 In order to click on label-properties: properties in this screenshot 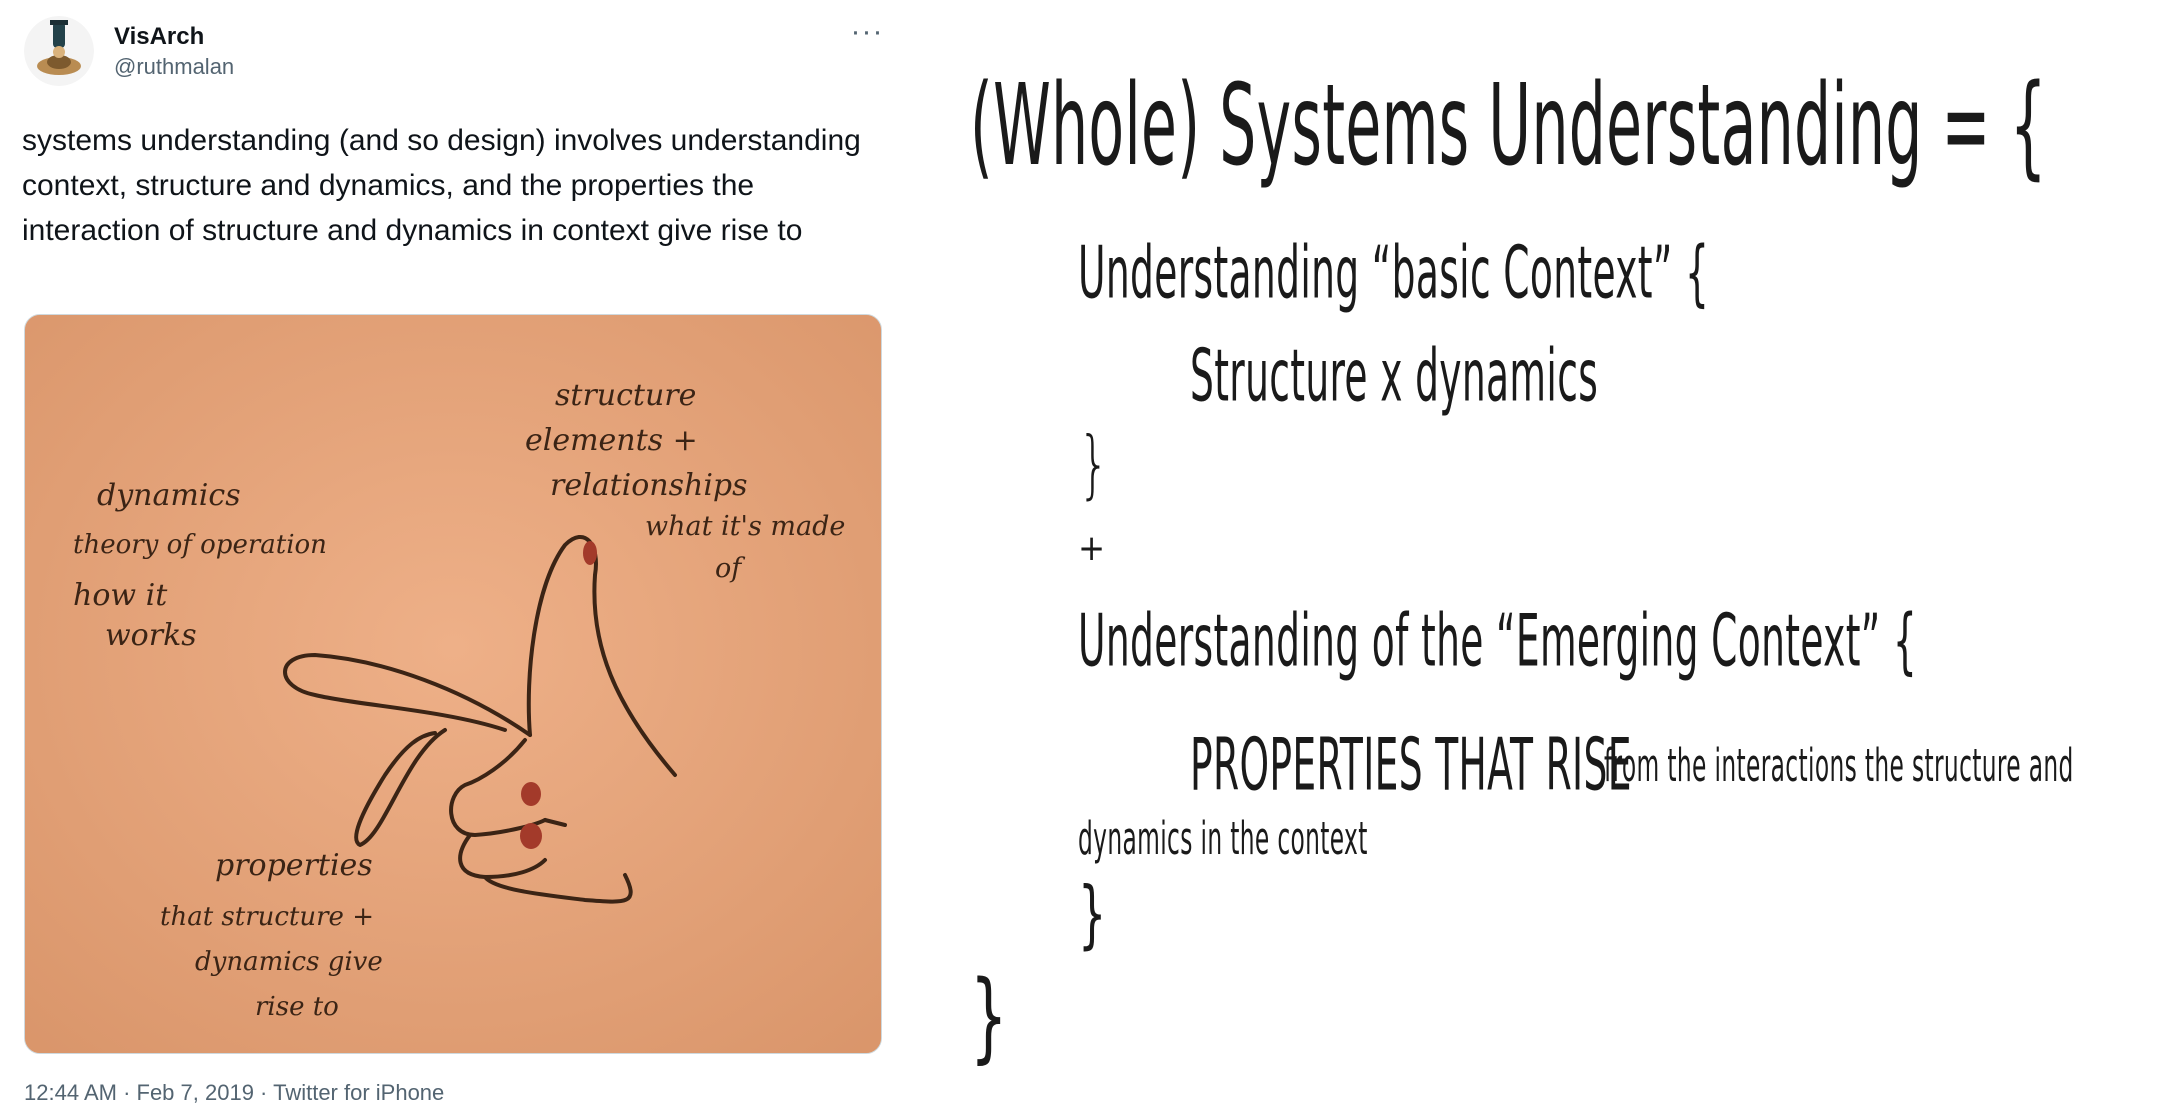, I will do `click(294, 865)`.